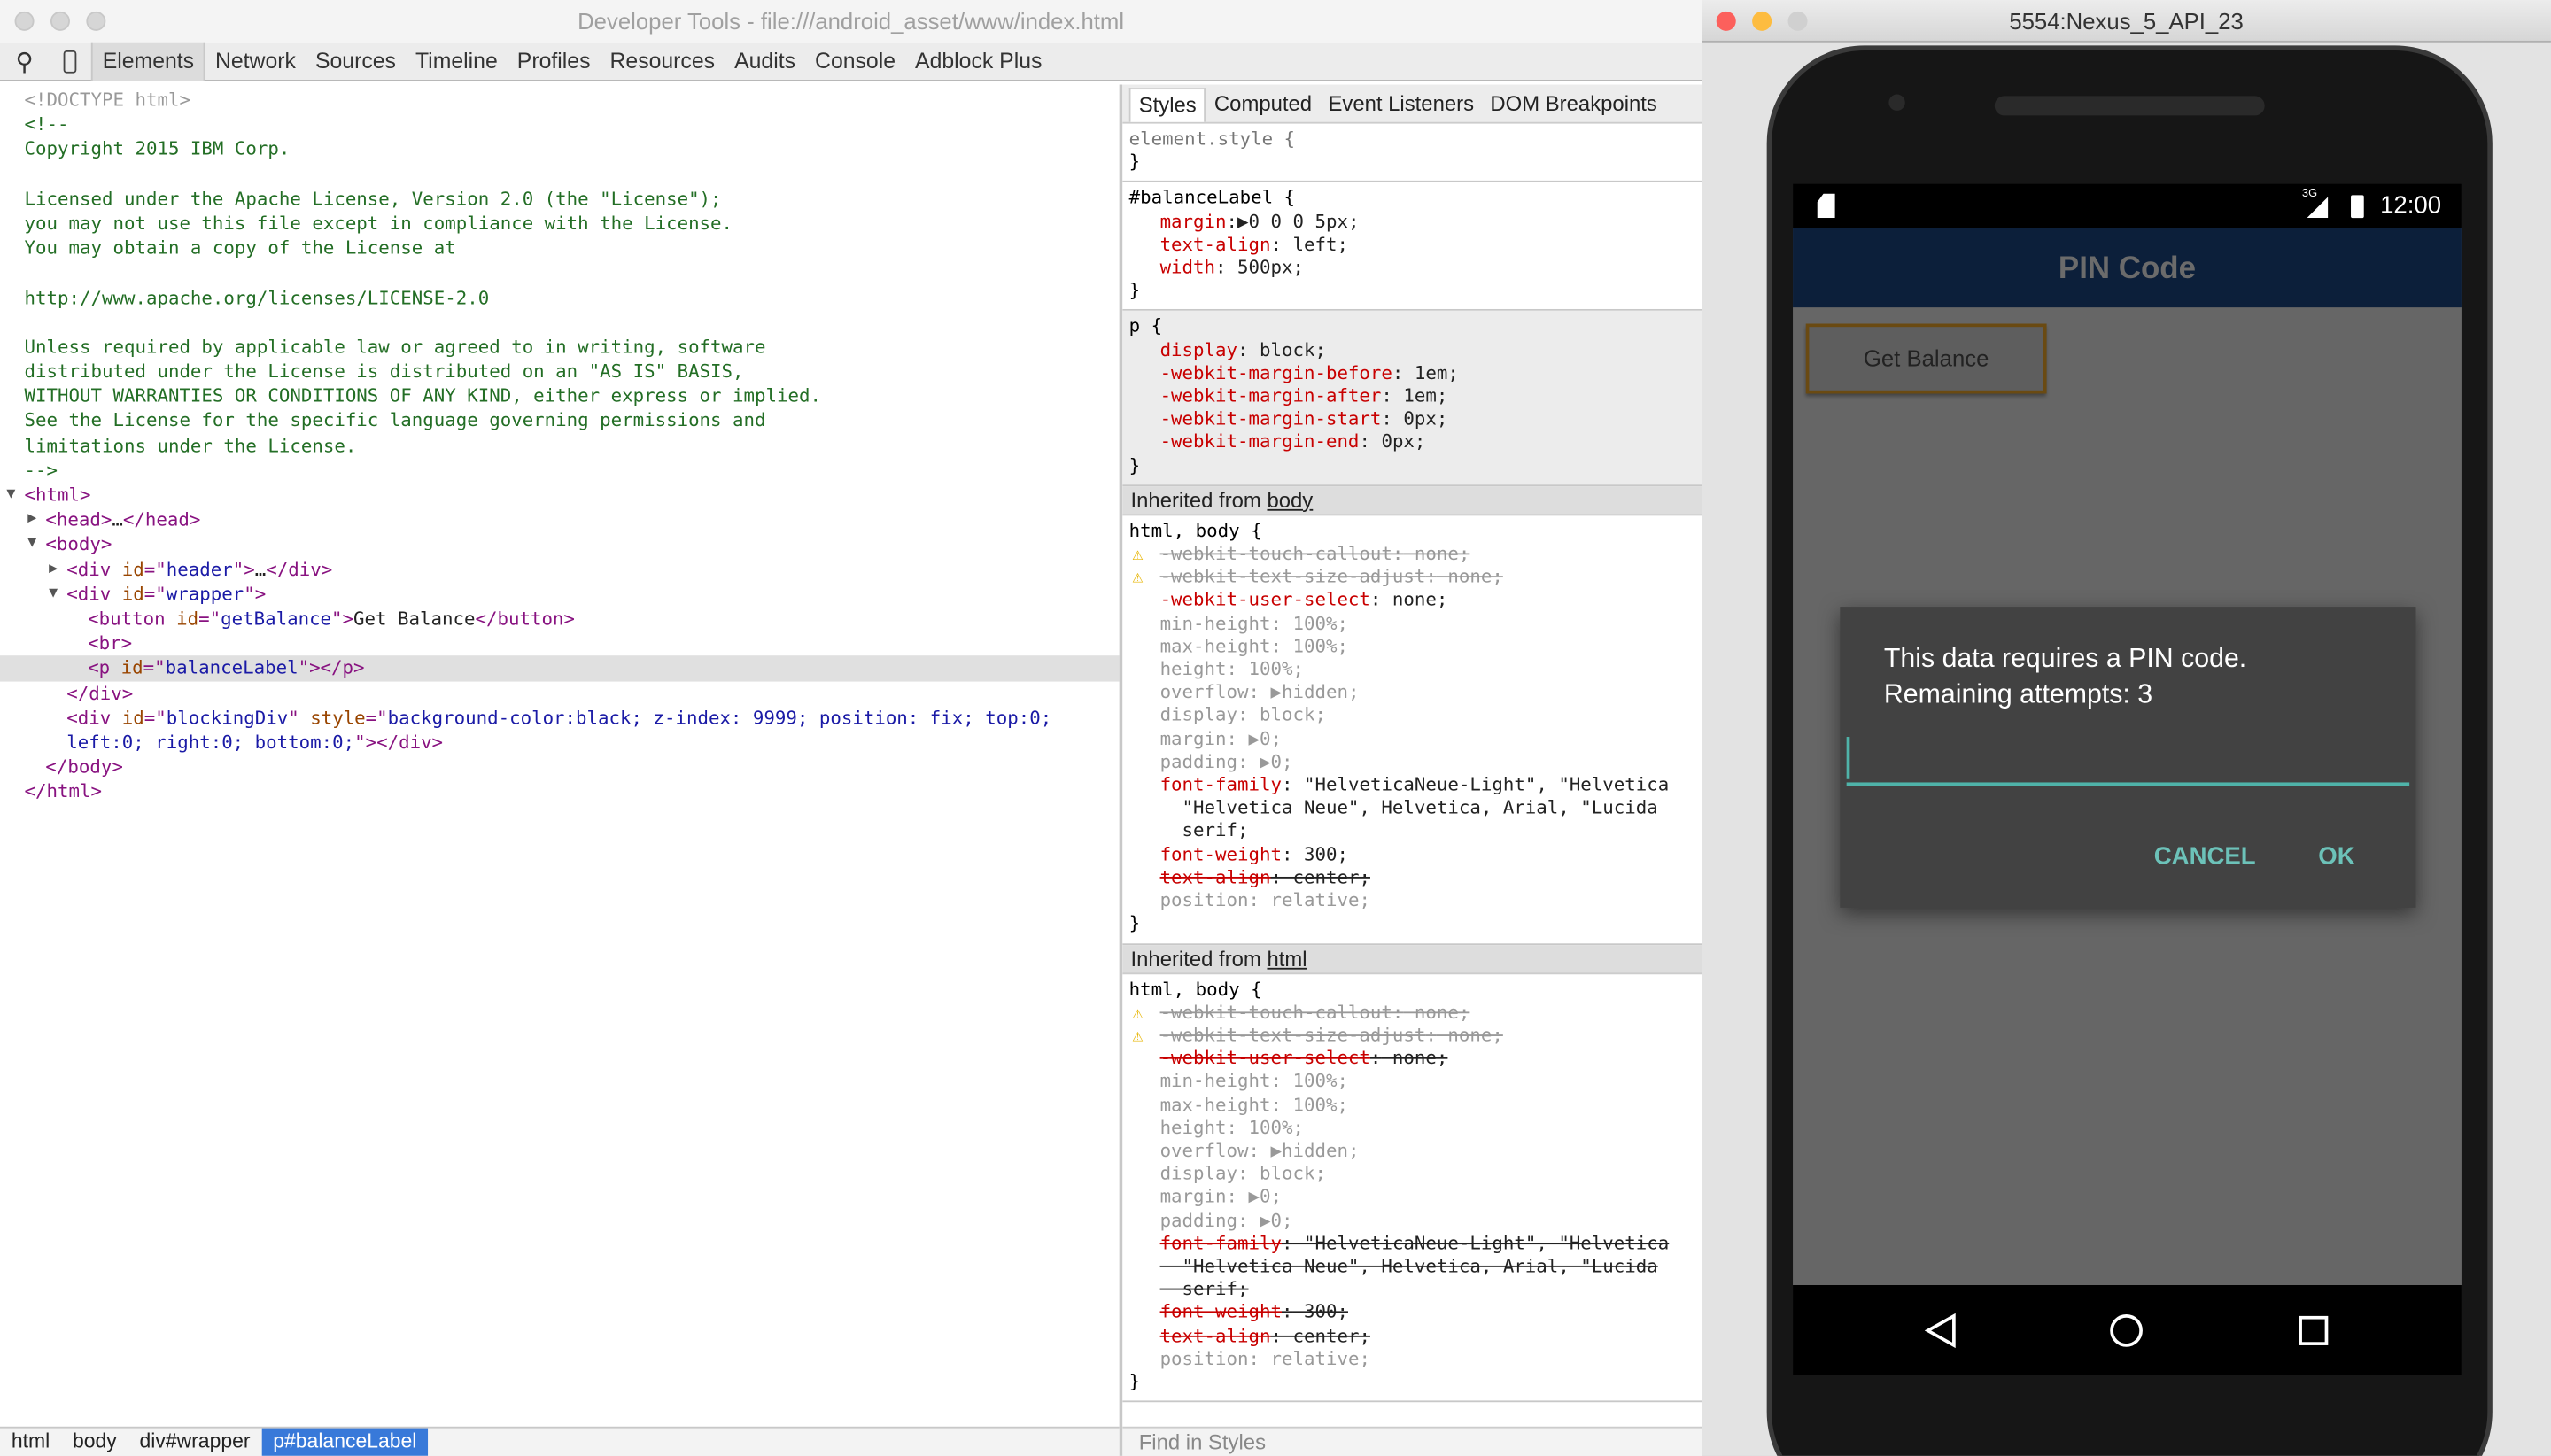 This screenshot has width=2551, height=1456. What do you see at coordinates (54, 595) in the screenshot?
I see `expanded-triangle-icon: ▼` at bounding box center [54, 595].